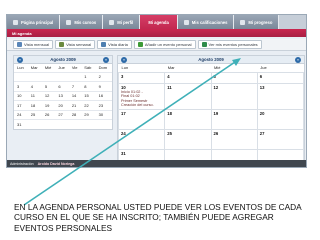 This screenshot has width=320, height=240. What do you see at coordinates (61, 68) in the screenshot?
I see `weekday-label: Jue` at bounding box center [61, 68].